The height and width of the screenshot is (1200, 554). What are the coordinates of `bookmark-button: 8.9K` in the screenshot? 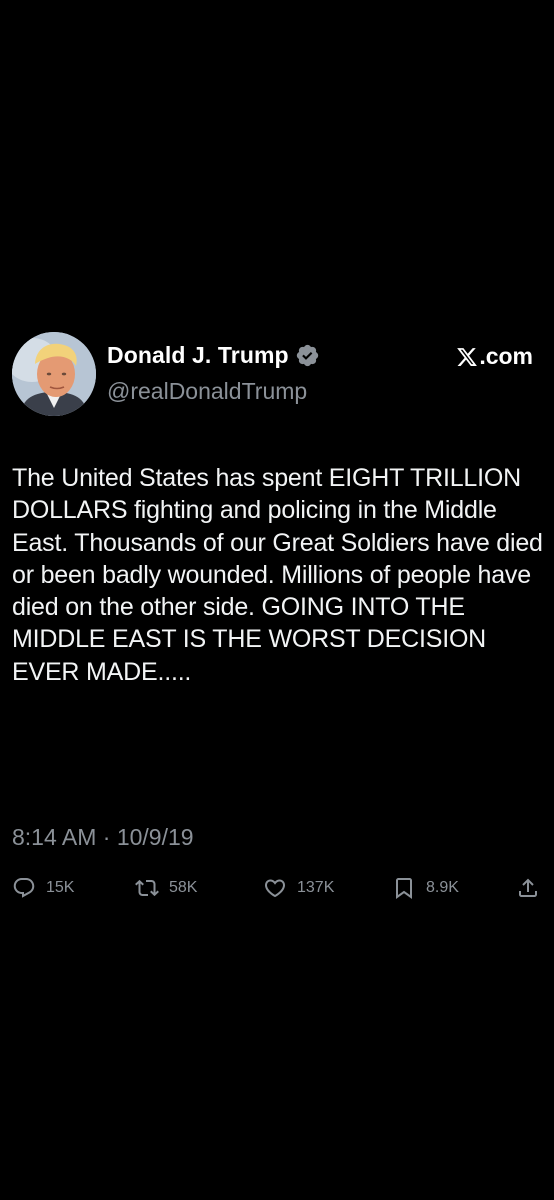 It's located at (425, 888).